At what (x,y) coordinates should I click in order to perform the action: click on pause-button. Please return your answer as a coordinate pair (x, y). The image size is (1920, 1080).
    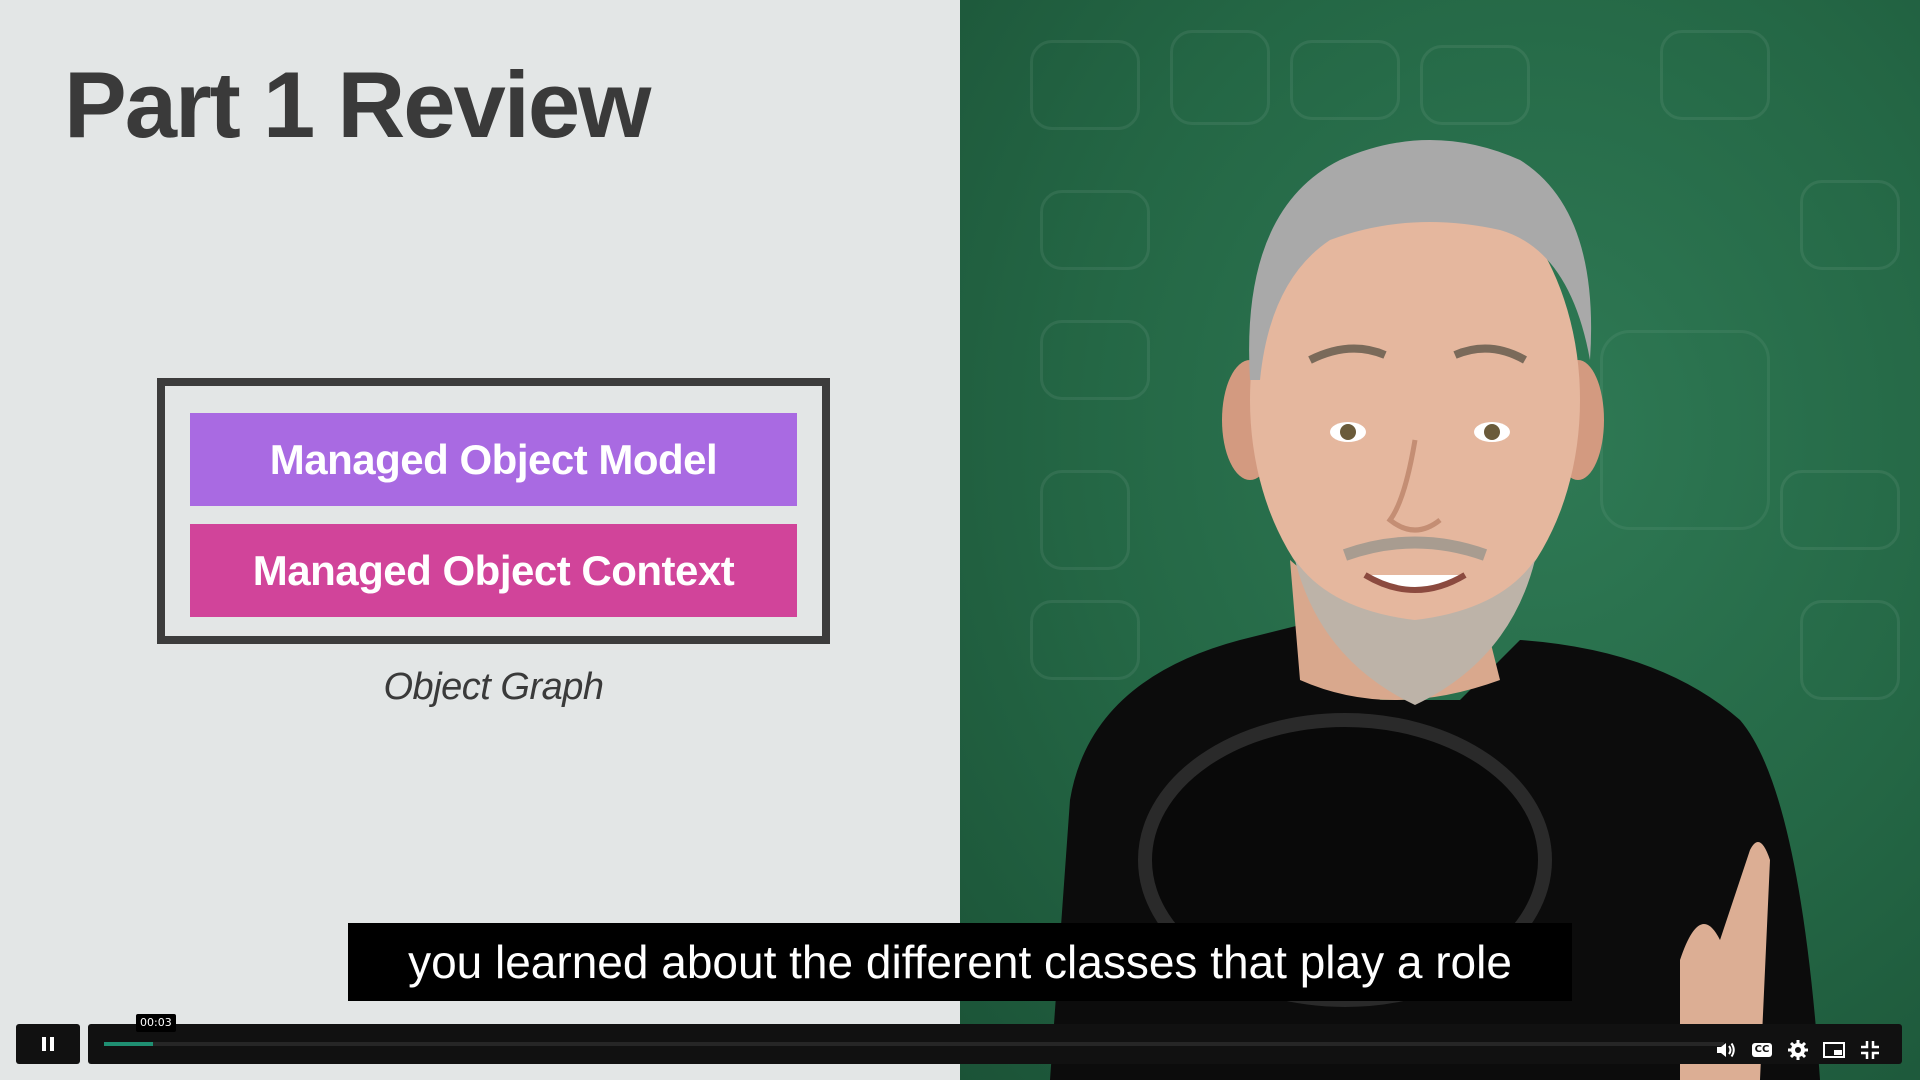
    Looking at the image, I should click on (48, 1044).